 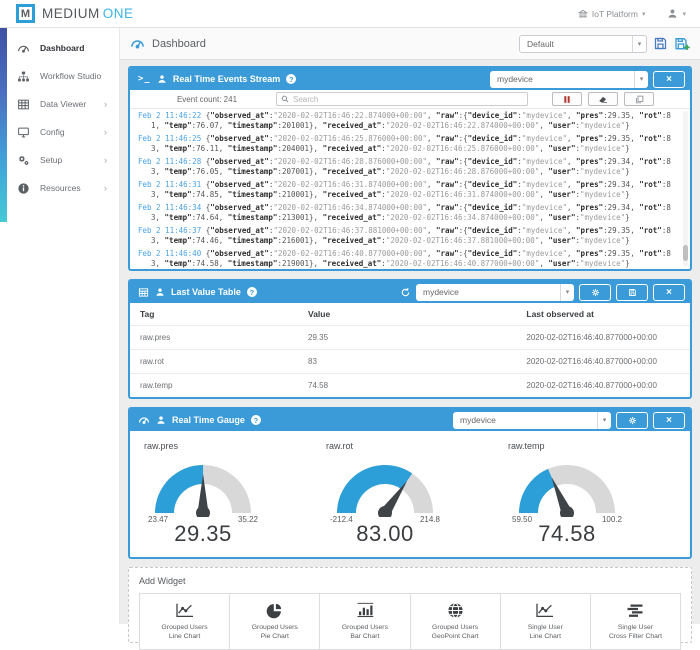 What do you see at coordinates (660, 43) in the screenshot?
I see `save-dashboard-button` at bounding box center [660, 43].